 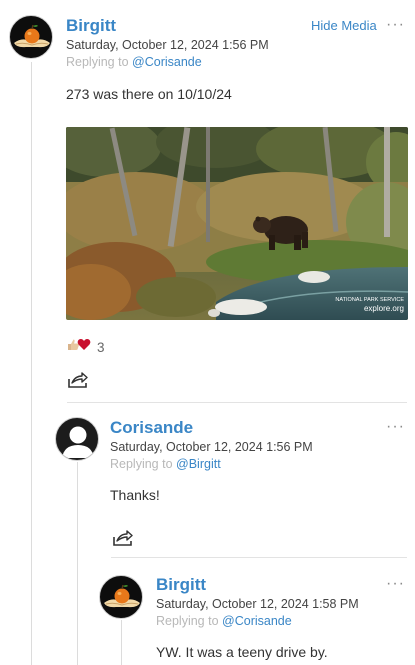 I want to click on watermark-site: explore.org, so click(x=384, y=308).